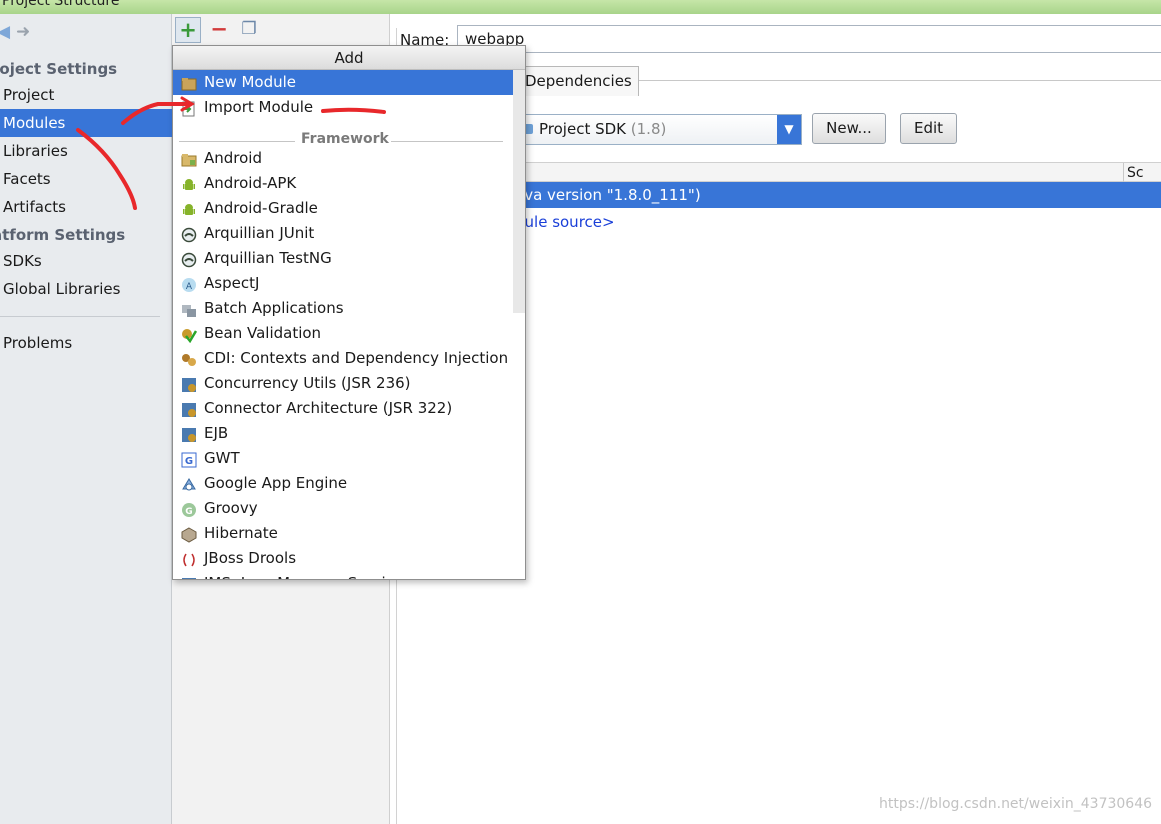 The height and width of the screenshot is (824, 1161). I want to click on framework-item: Android, so click(343, 158).